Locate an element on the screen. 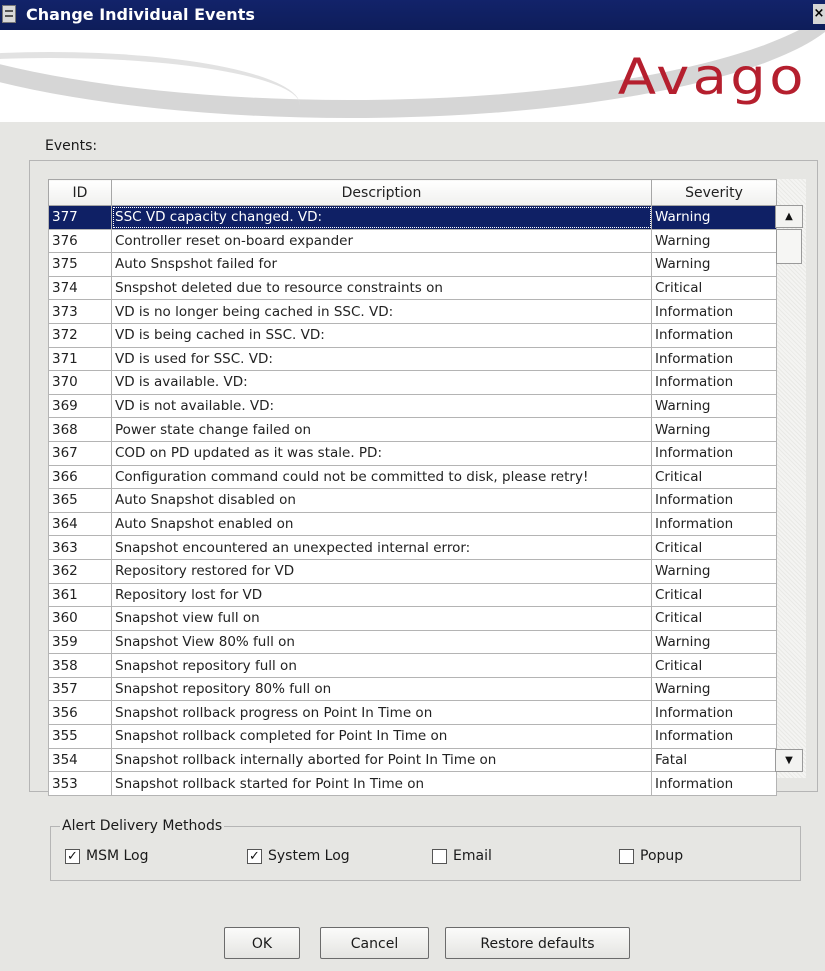 The height and width of the screenshot is (971, 825). column-header-id: ID is located at coordinates (80, 192).